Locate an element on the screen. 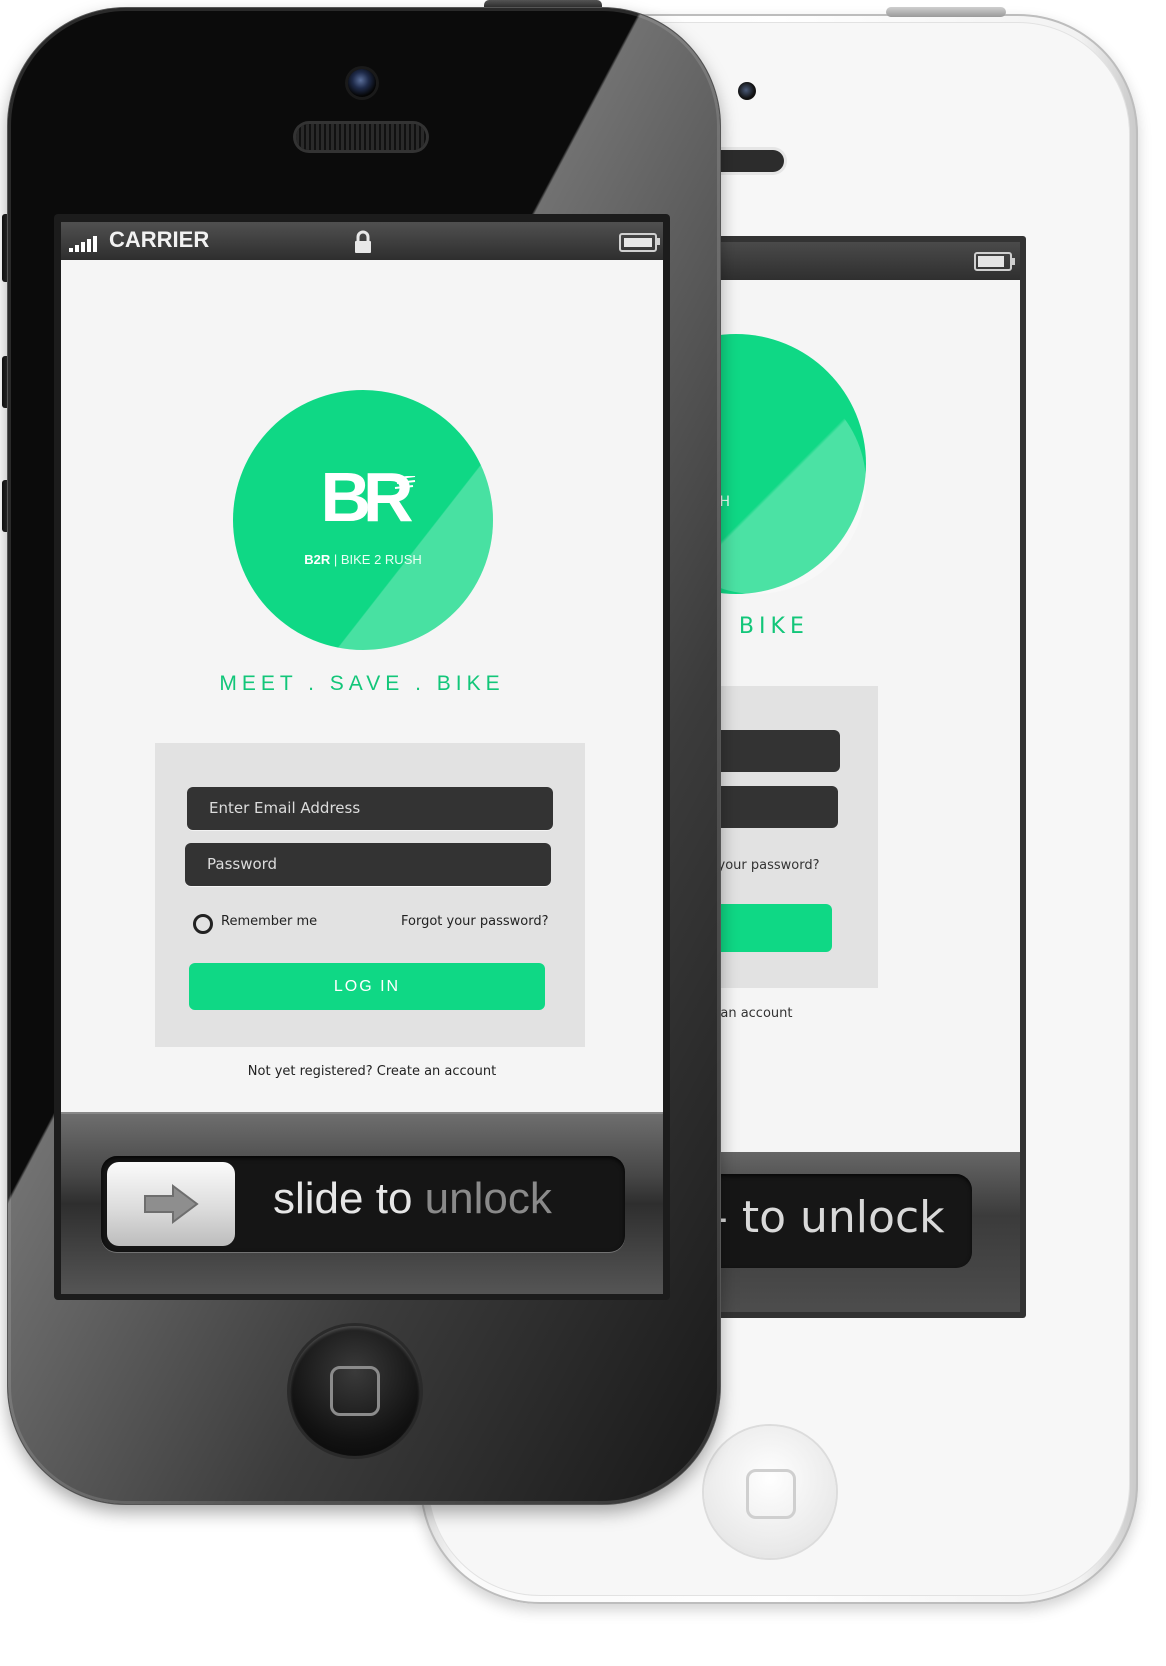  password-field: Password is located at coordinates (368, 864).